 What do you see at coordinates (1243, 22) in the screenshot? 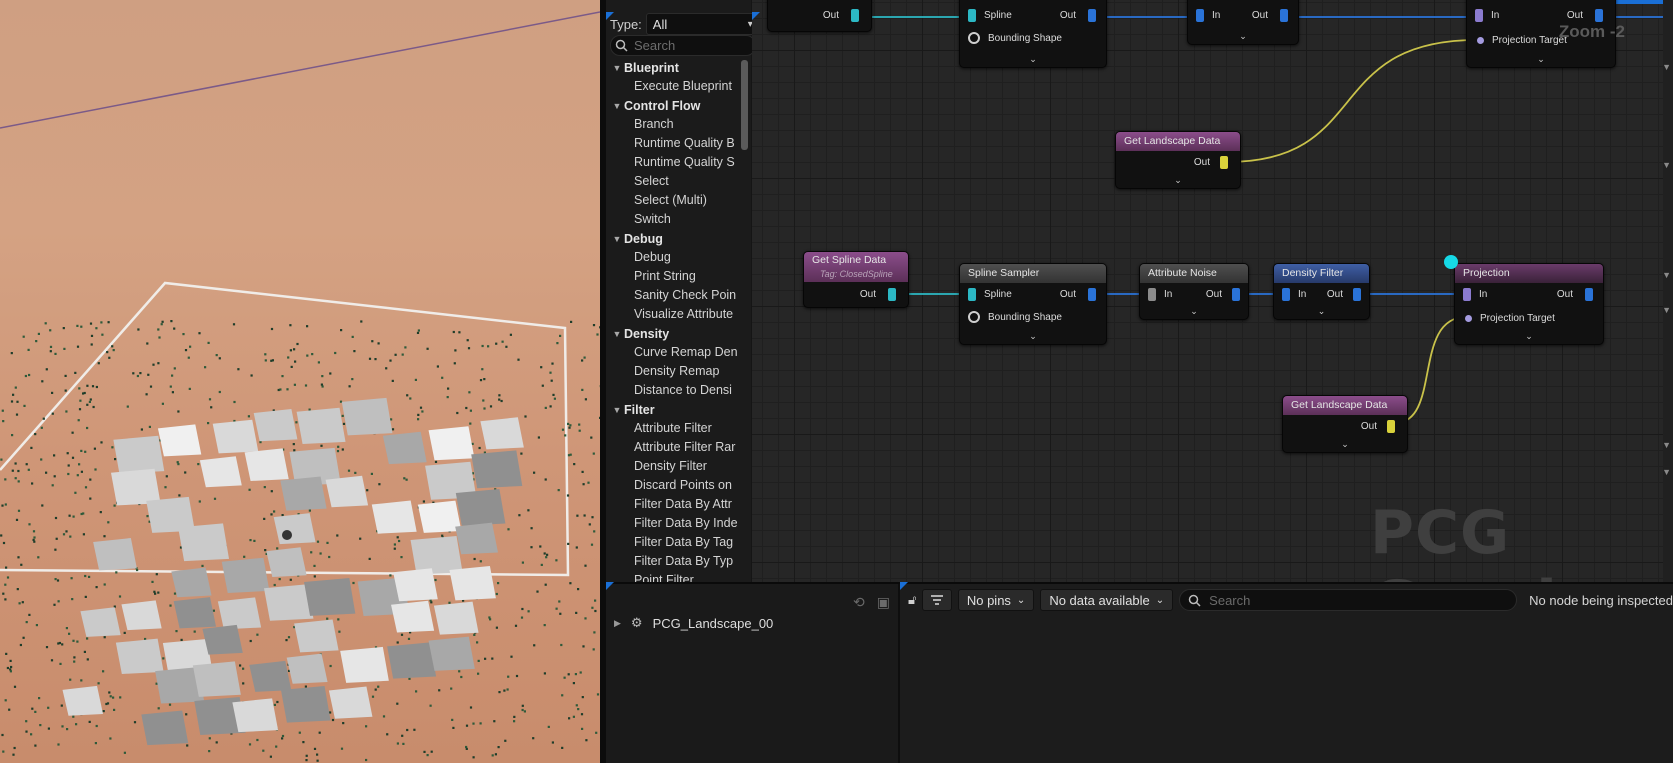
I see `node-top-filter: In Out ⌄` at bounding box center [1243, 22].